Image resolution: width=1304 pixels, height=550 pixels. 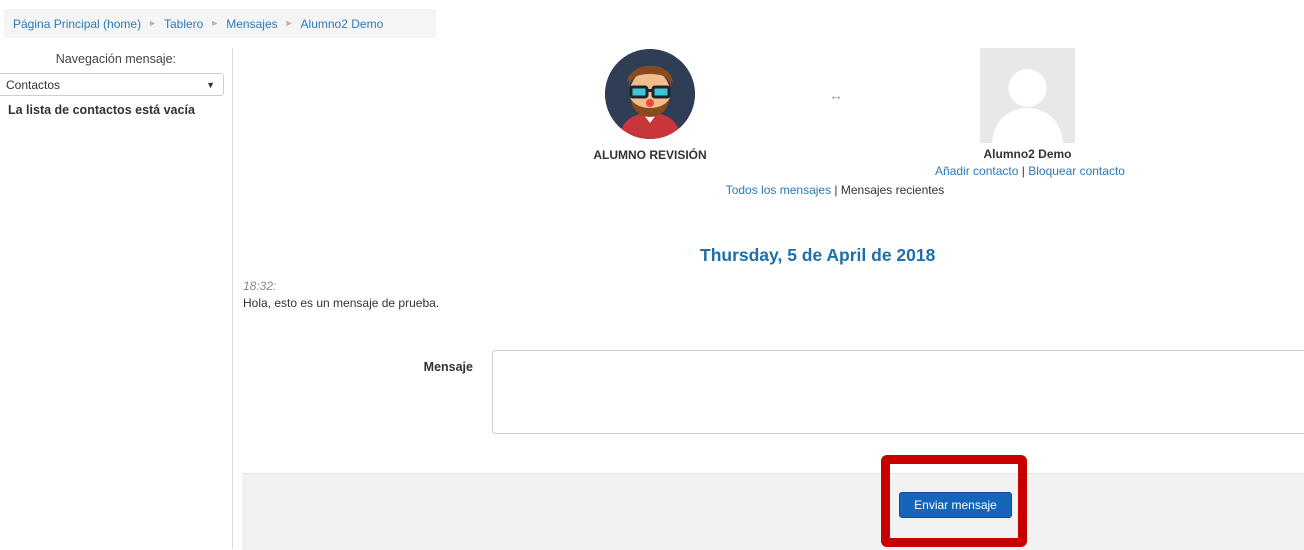 I want to click on other-user-avatar, so click(x=1027, y=95).